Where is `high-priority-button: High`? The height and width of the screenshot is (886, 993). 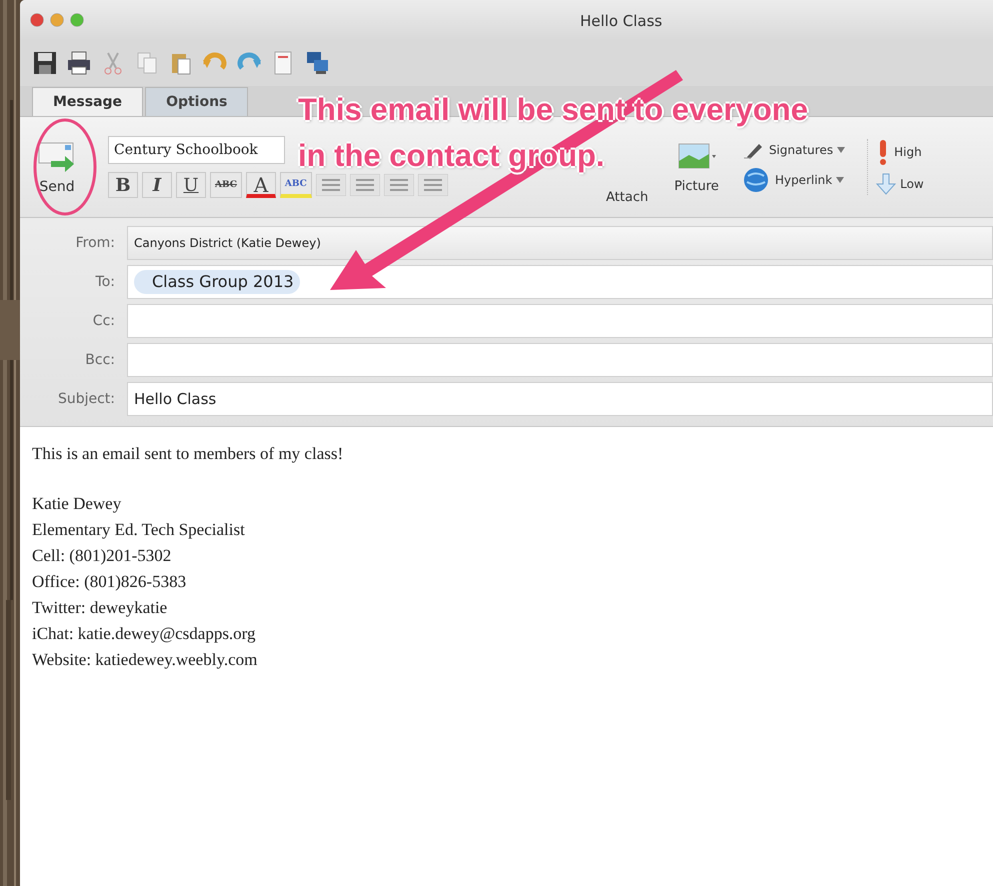
high-priority-button: High is located at coordinates (900, 152).